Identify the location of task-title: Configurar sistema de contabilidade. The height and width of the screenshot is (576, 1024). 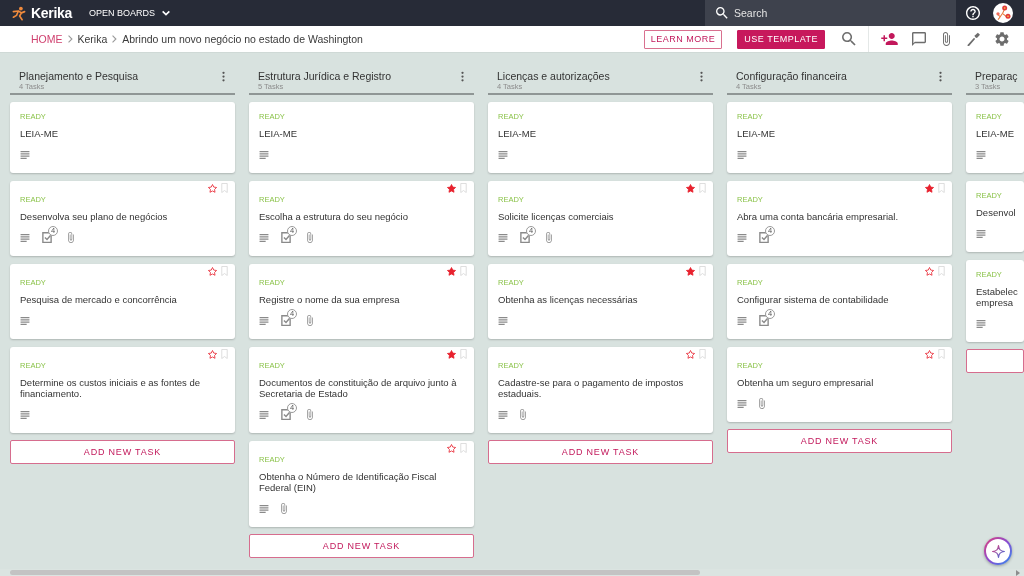
(813, 299).